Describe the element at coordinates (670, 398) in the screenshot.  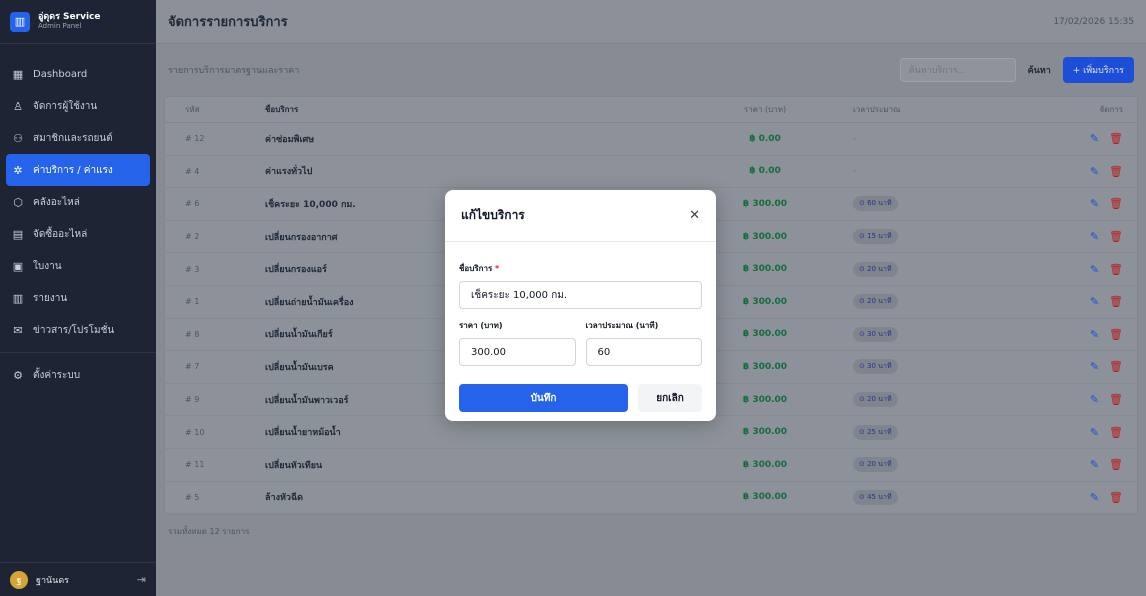
I see `cancel-button: ยกเลิก` at that location.